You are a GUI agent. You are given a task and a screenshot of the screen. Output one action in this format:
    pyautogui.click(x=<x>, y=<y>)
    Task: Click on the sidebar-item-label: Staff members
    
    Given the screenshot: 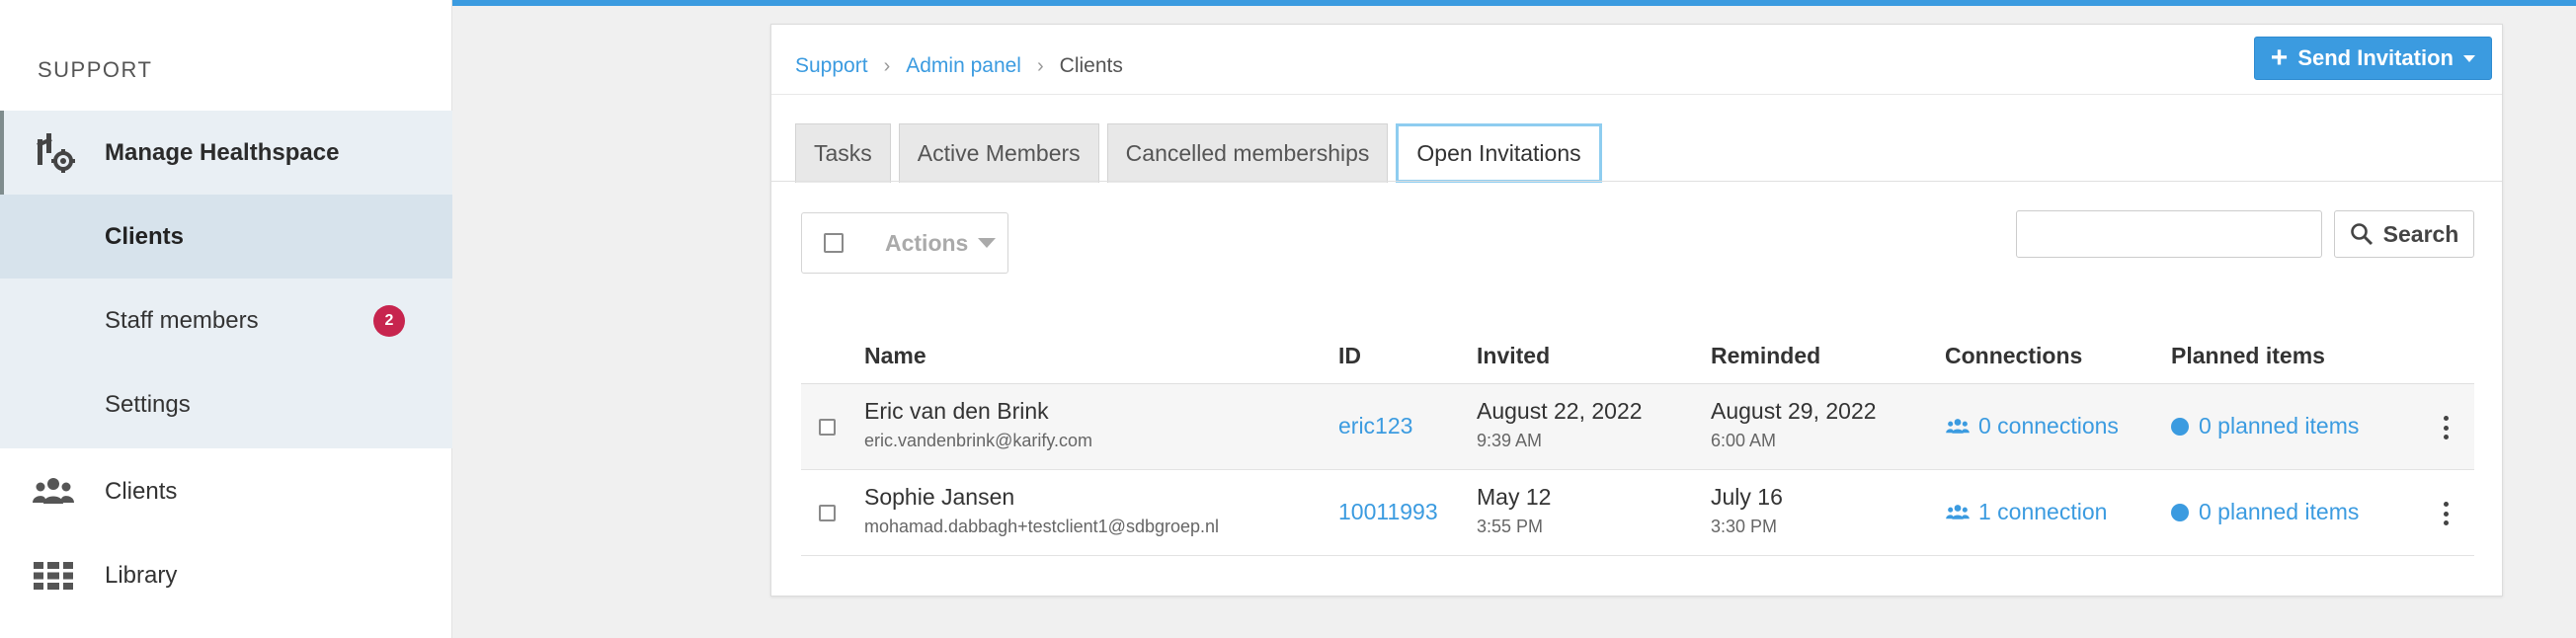 What is the action you would take?
    pyautogui.click(x=182, y=320)
    